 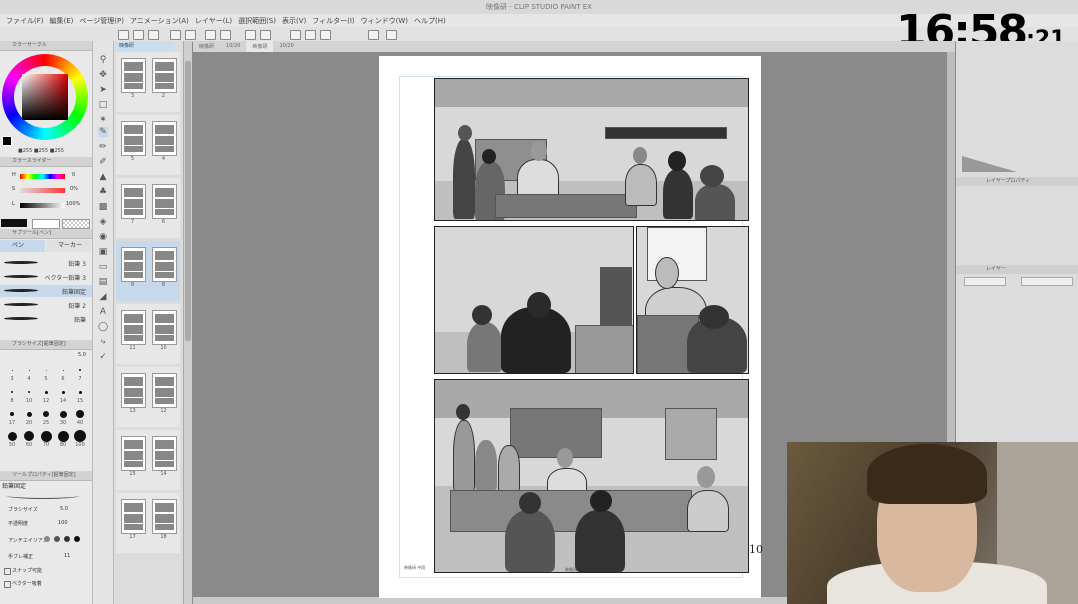 What do you see at coordinates (45, 97) in the screenshot?
I see `saturation-value-square` at bounding box center [45, 97].